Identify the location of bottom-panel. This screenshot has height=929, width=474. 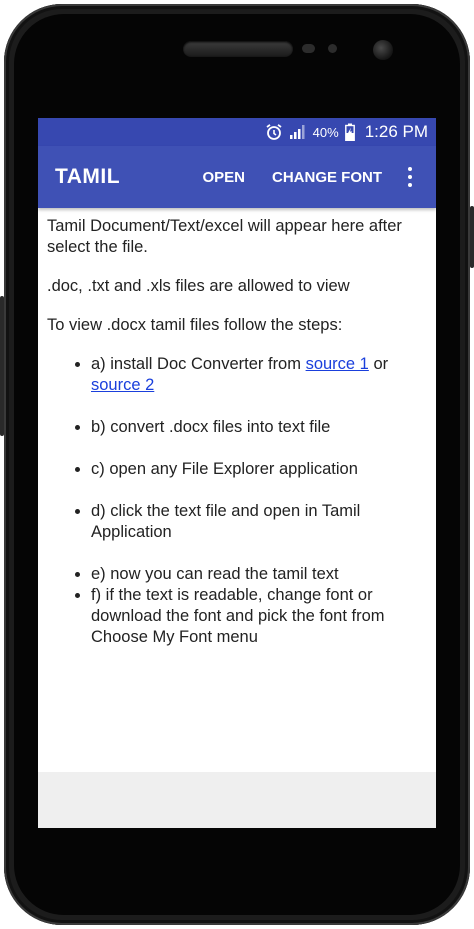
(237, 800).